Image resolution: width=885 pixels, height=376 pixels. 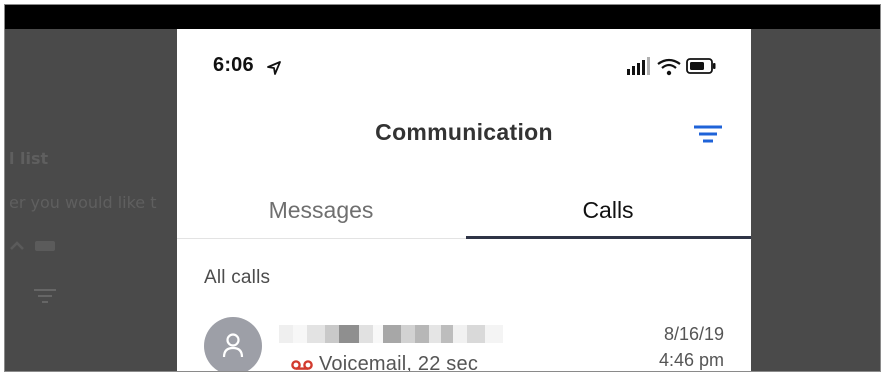 What do you see at coordinates (701, 66) in the screenshot?
I see `battery-icon` at bounding box center [701, 66].